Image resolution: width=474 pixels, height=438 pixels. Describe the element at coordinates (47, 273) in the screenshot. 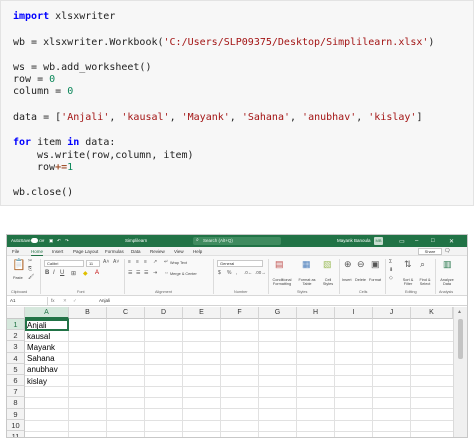

I see `bold-icon: B` at that location.